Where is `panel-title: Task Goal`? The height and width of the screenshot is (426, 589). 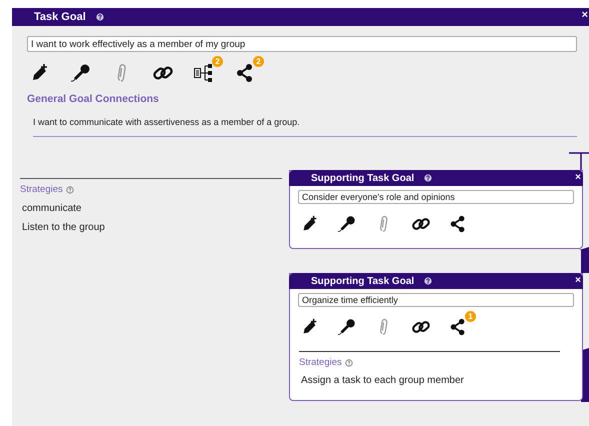 panel-title: Task Goal is located at coordinates (60, 17).